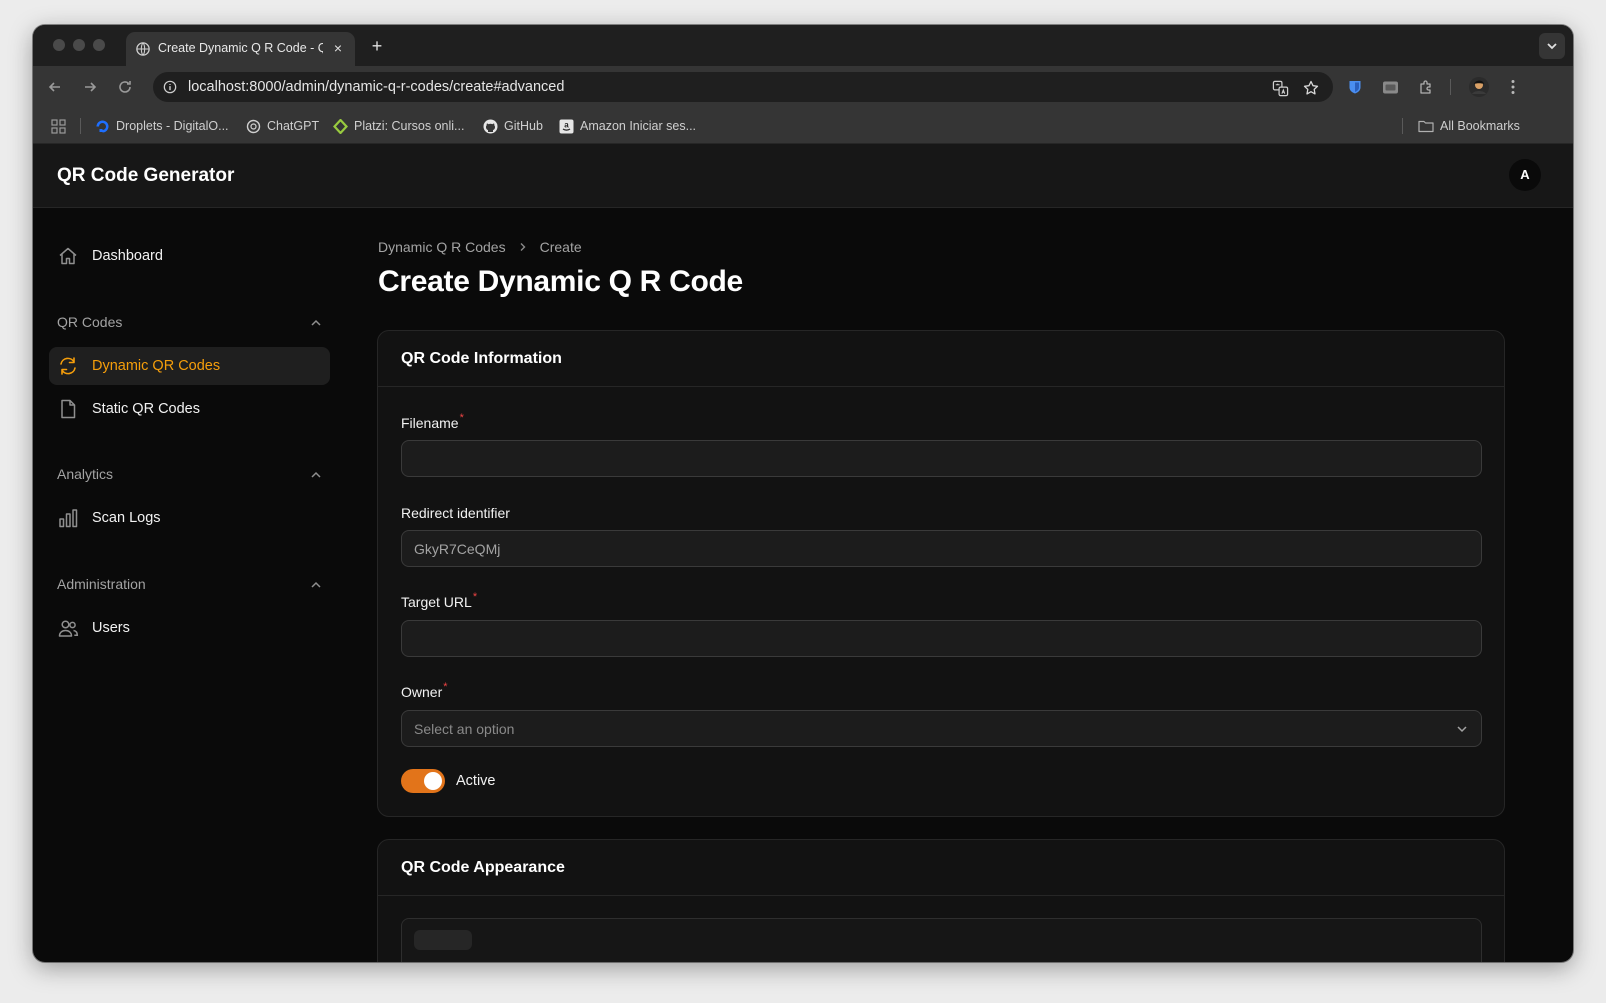 The height and width of the screenshot is (1003, 1606). What do you see at coordinates (68, 256) in the screenshot?
I see `home-icon` at bounding box center [68, 256].